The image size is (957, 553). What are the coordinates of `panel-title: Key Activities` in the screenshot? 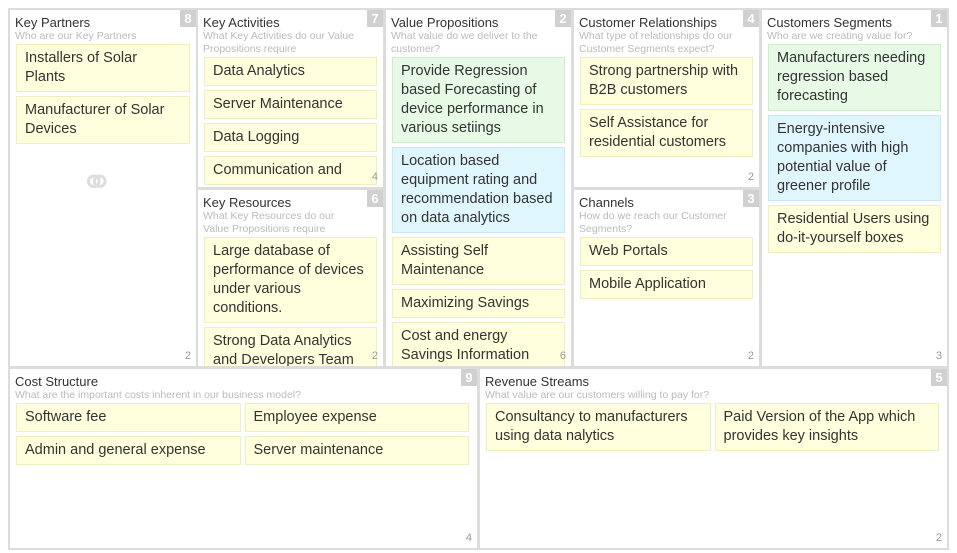 It's located at (241, 22).